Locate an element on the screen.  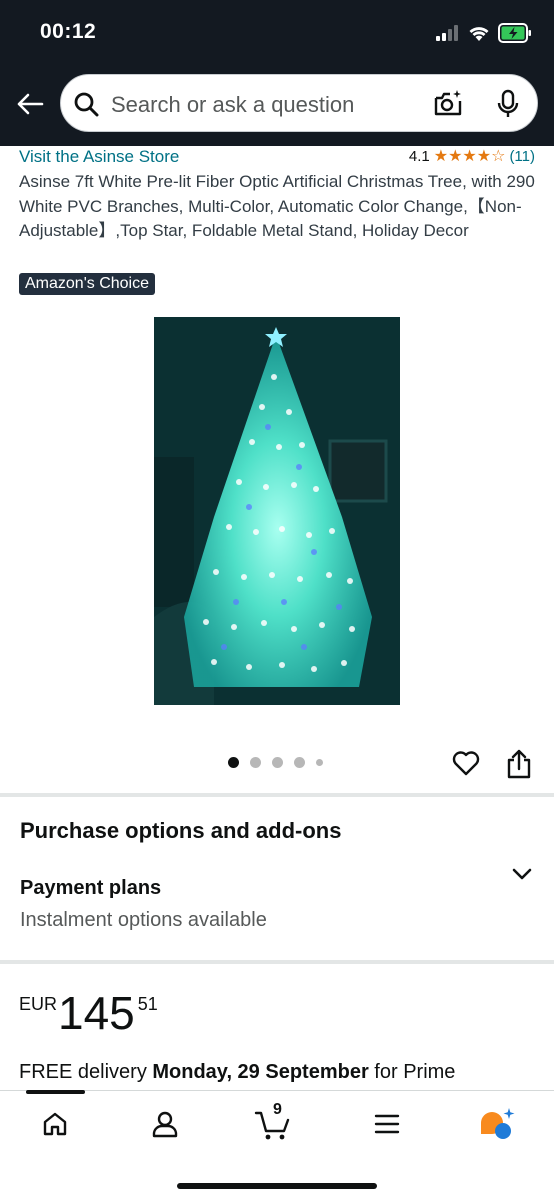
christmas-tree-image is located at coordinates (277, 511).